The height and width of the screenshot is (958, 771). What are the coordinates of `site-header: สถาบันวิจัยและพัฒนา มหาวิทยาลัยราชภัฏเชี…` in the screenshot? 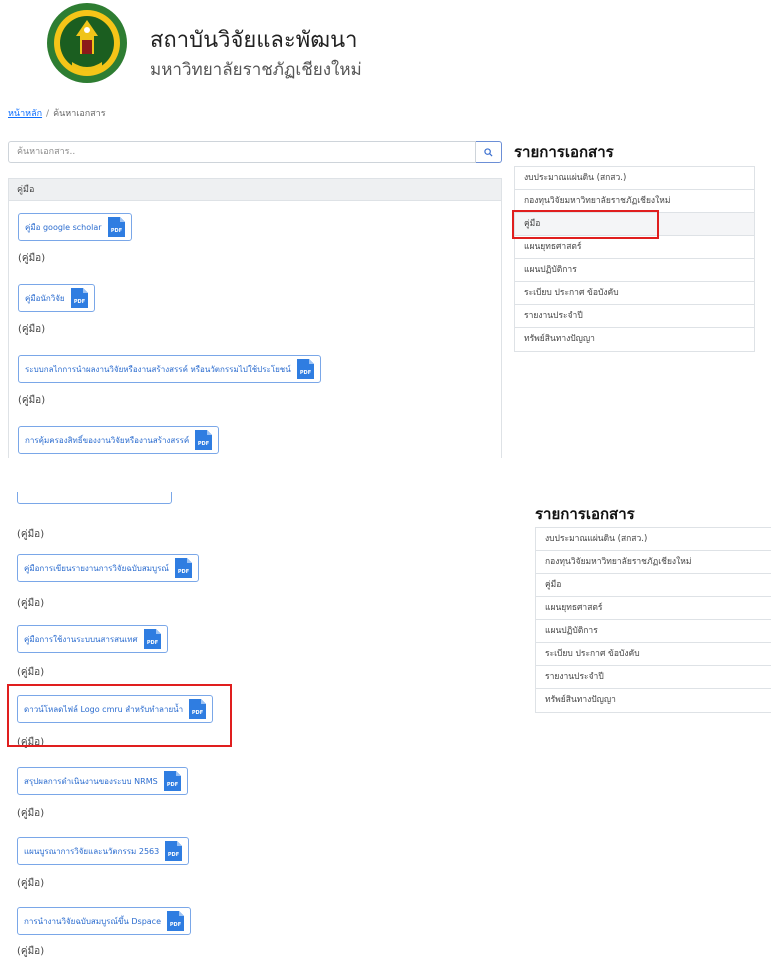 It's located at (385, 50).